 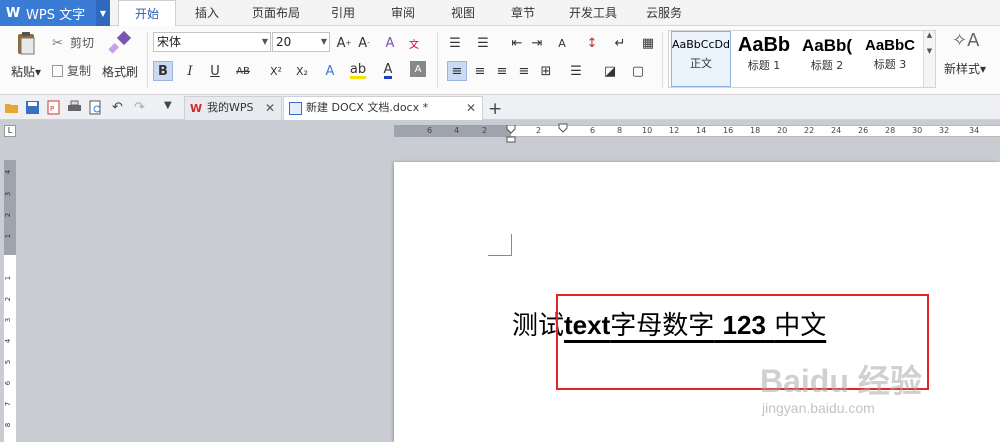 I want to click on justify-icon: ≡, so click(x=524, y=71).